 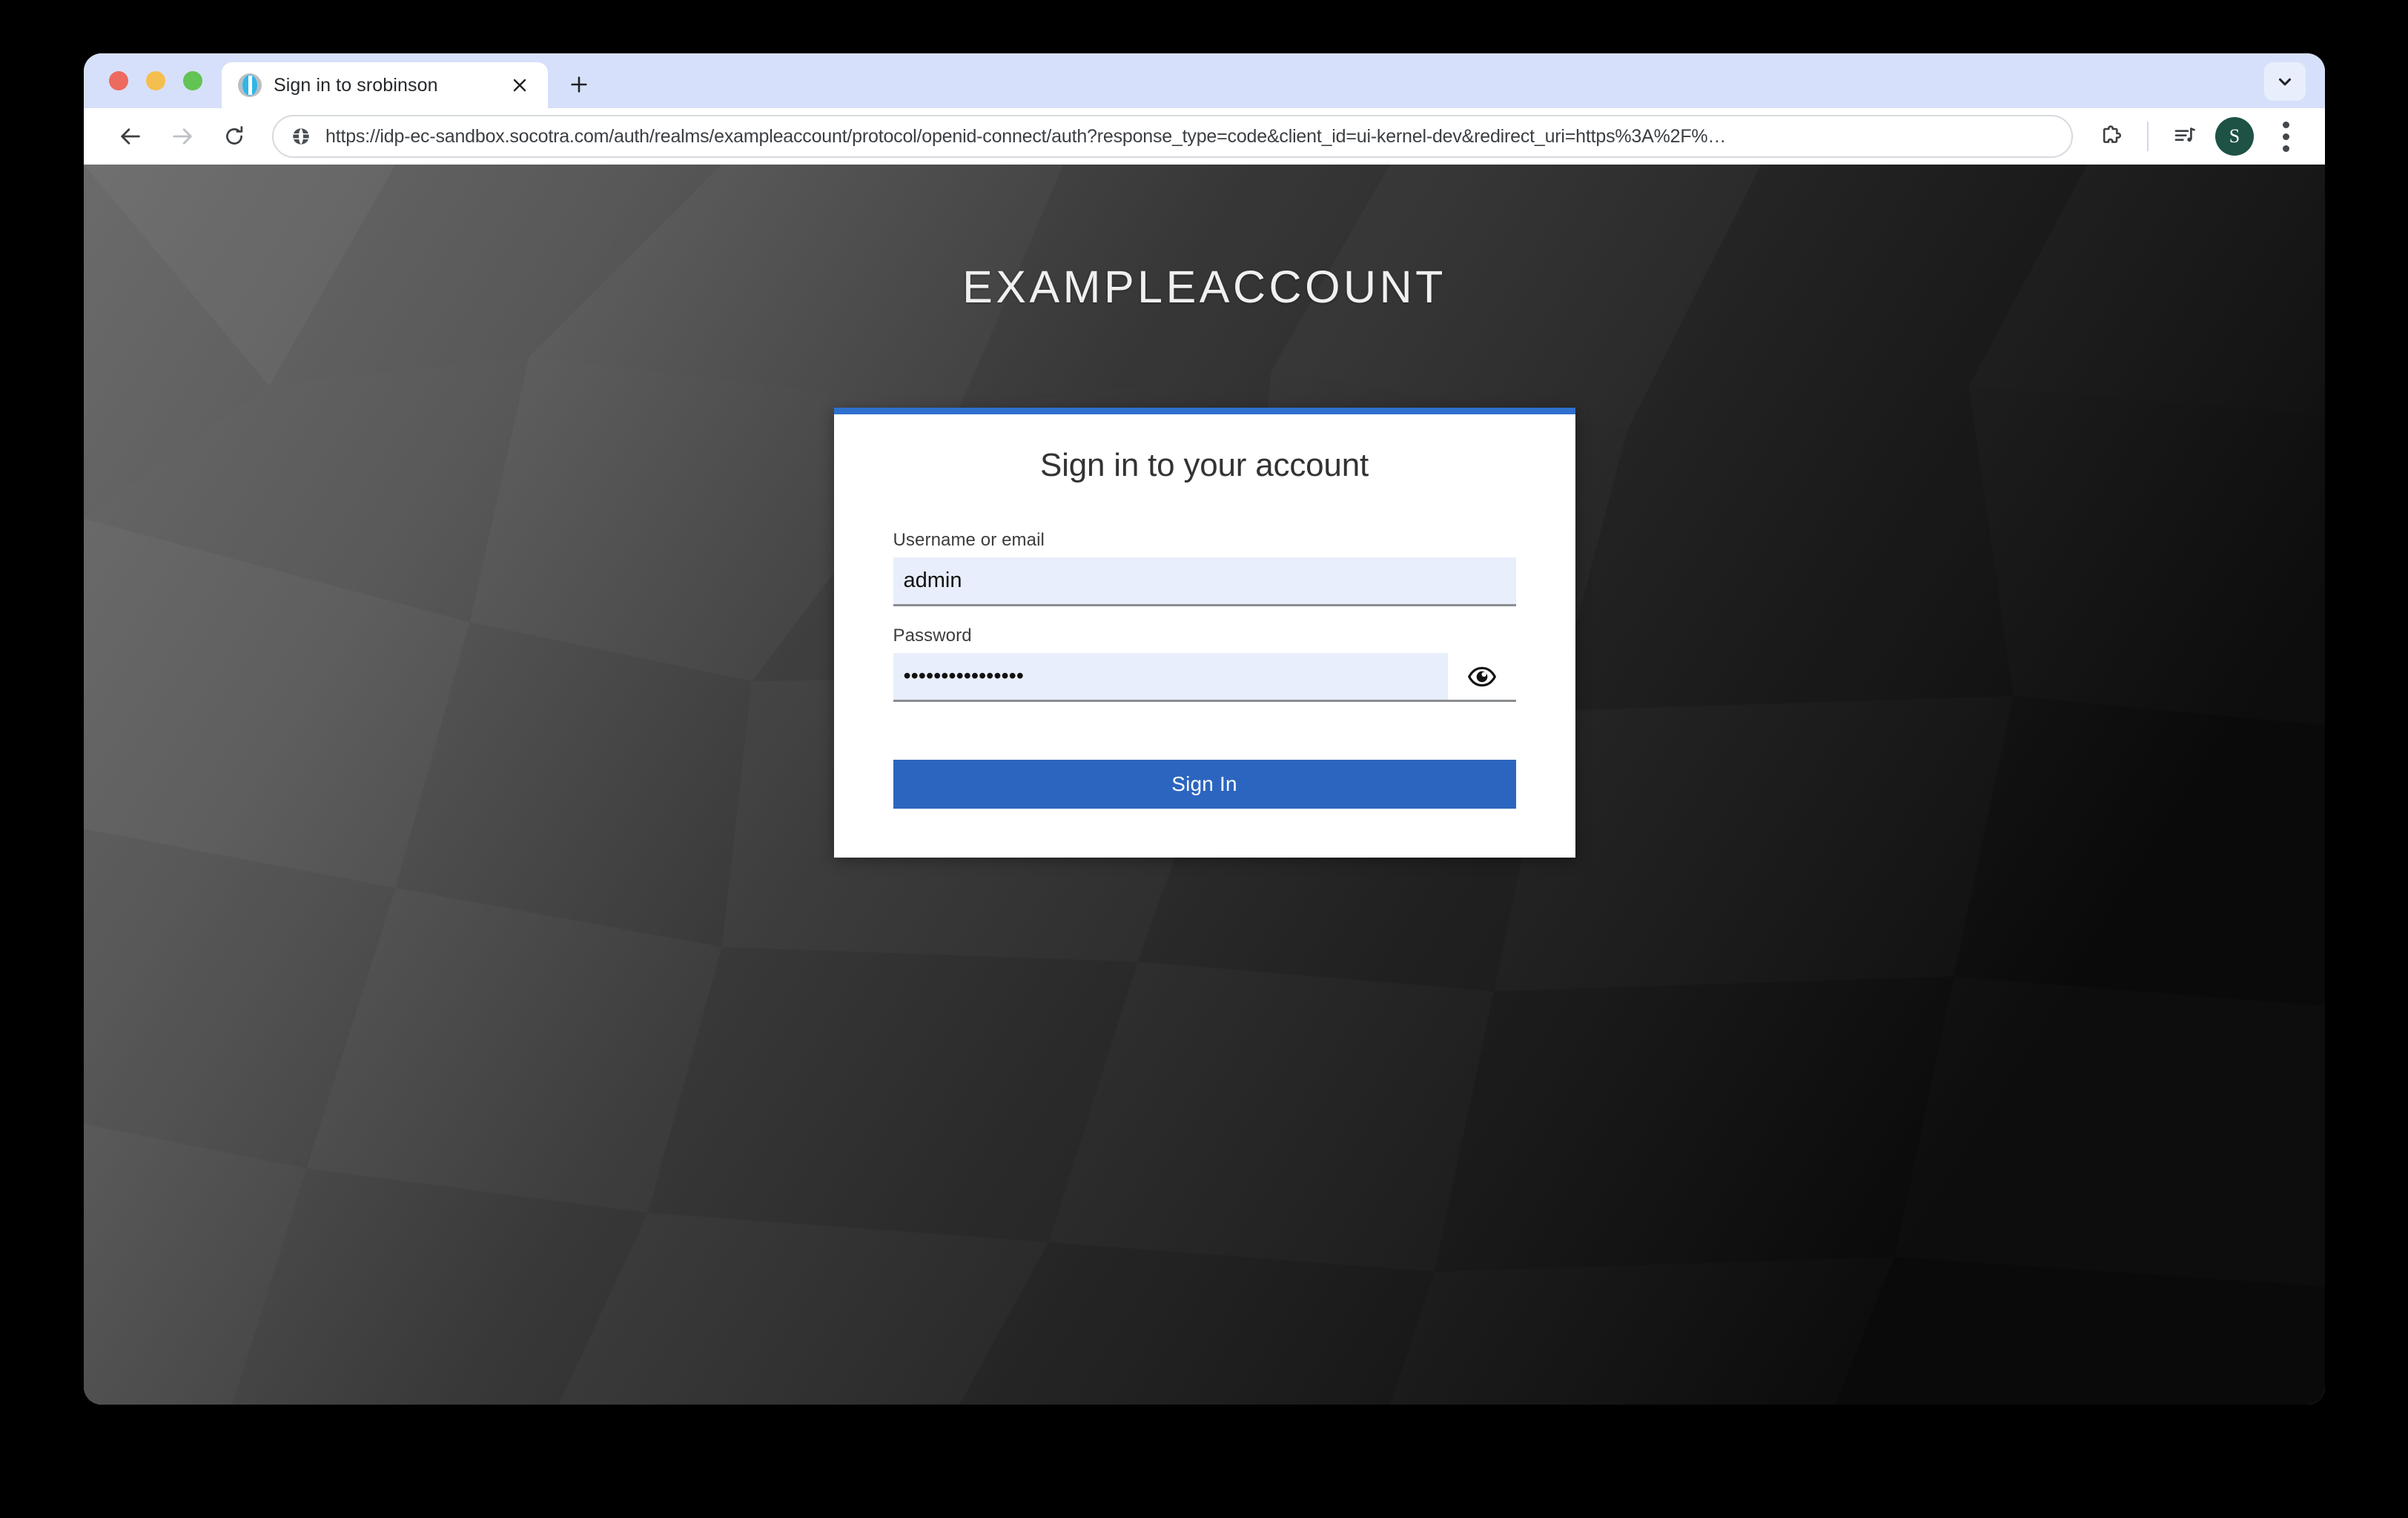 I want to click on browser-tab: Sign in to srobinson, so click(x=385, y=85).